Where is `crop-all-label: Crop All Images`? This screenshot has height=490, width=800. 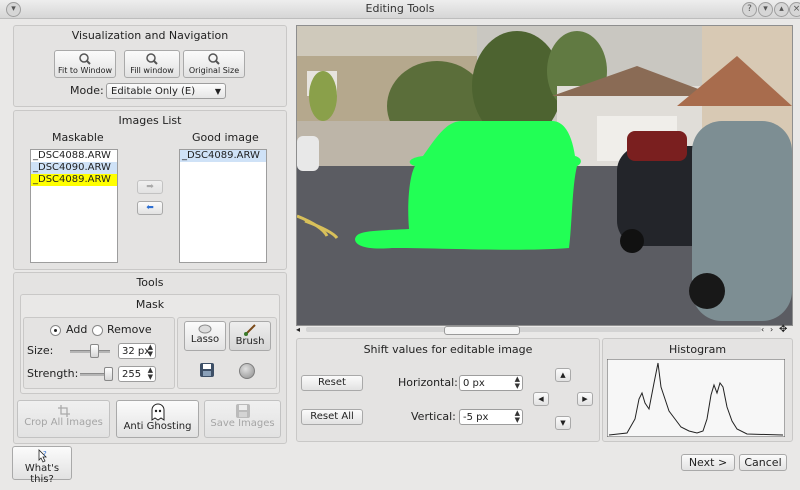
crop-all-label: Crop All Images is located at coordinates (63, 422).